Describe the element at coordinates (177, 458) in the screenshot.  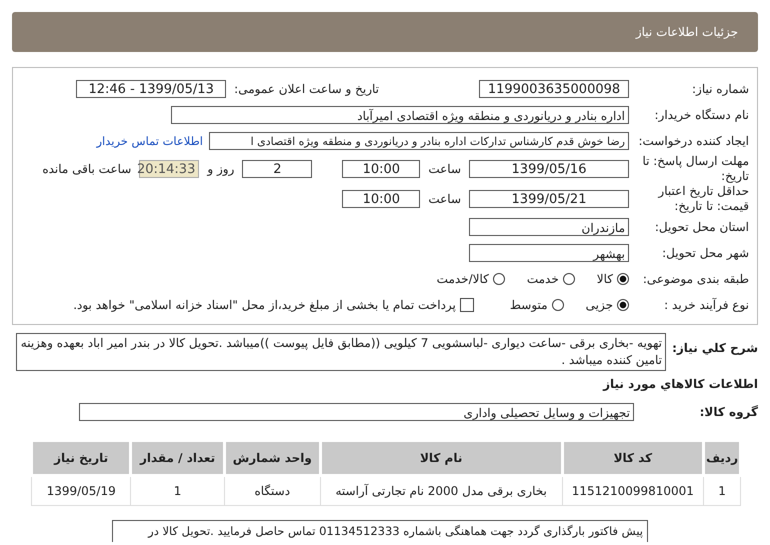
I see `column-header: تعداد / مقدار` at that location.